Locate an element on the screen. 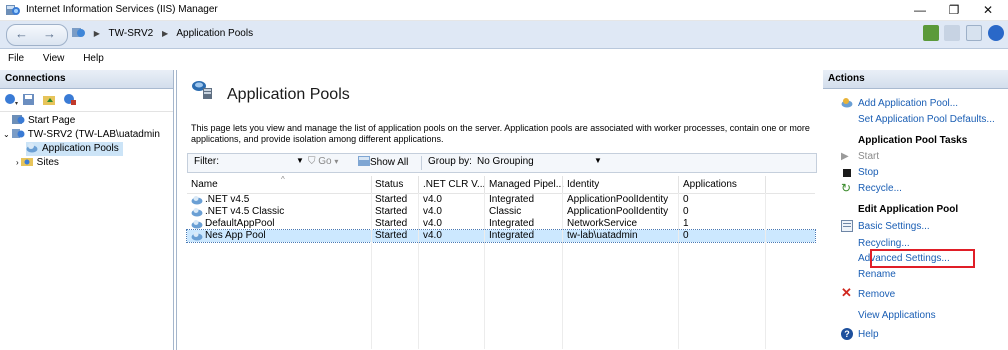 This screenshot has width=1008, height=350. filter-label: Filter: is located at coordinates (206, 161).